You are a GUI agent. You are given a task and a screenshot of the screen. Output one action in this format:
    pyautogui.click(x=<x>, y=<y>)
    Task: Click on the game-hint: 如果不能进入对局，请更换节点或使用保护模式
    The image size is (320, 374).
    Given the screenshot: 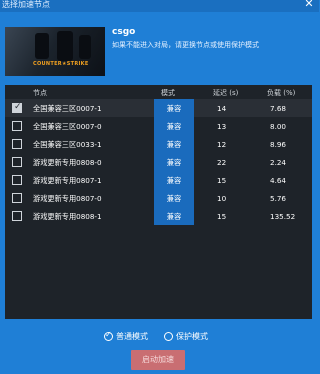 What is the action you would take?
    pyautogui.click(x=185, y=45)
    